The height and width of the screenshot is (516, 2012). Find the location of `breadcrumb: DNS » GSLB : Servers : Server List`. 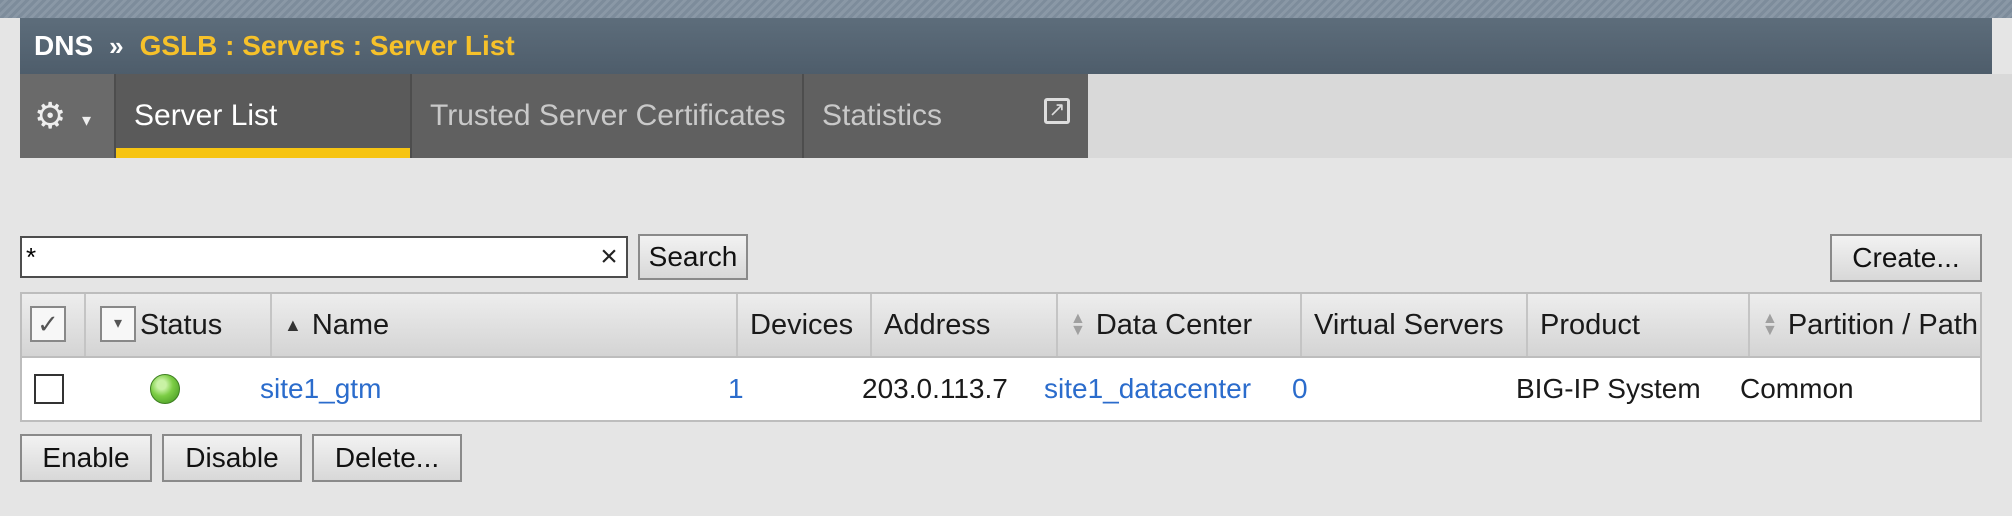

breadcrumb: DNS » GSLB : Servers : Server List is located at coordinates (1006, 46).